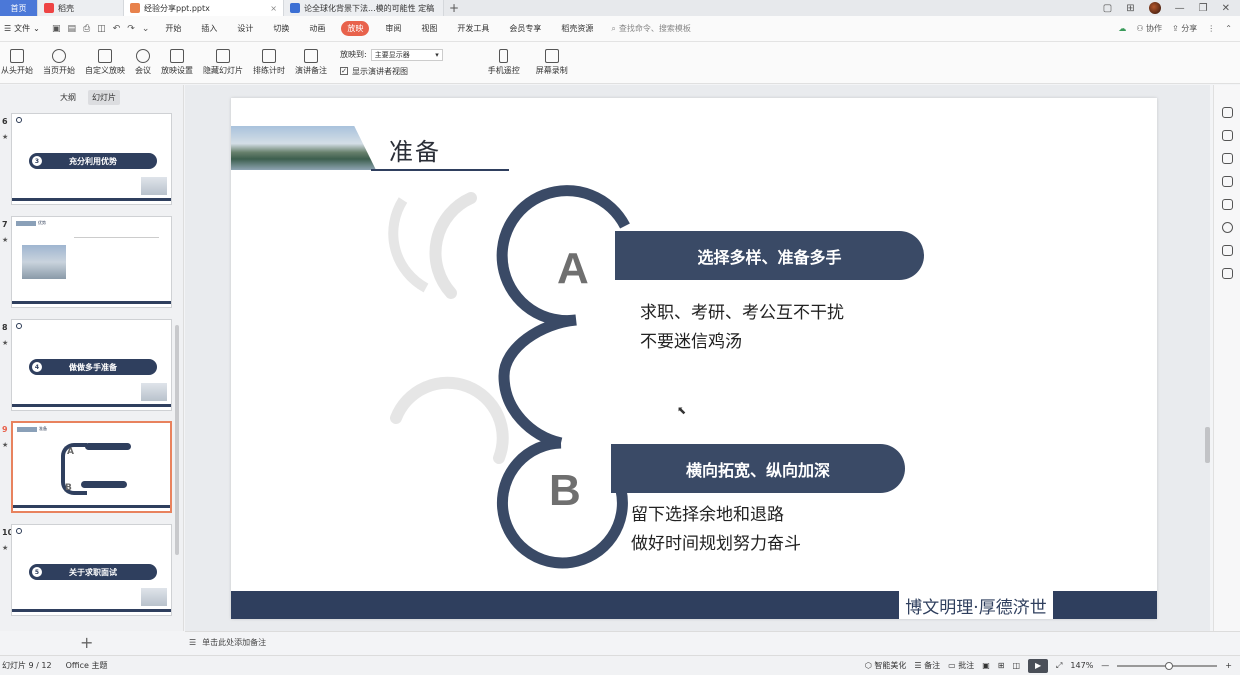 This screenshot has width=1240, height=675. Describe the element at coordinates (1228, 28) in the screenshot. I see `collapse-ribbon-icon: ⌃` at that location.